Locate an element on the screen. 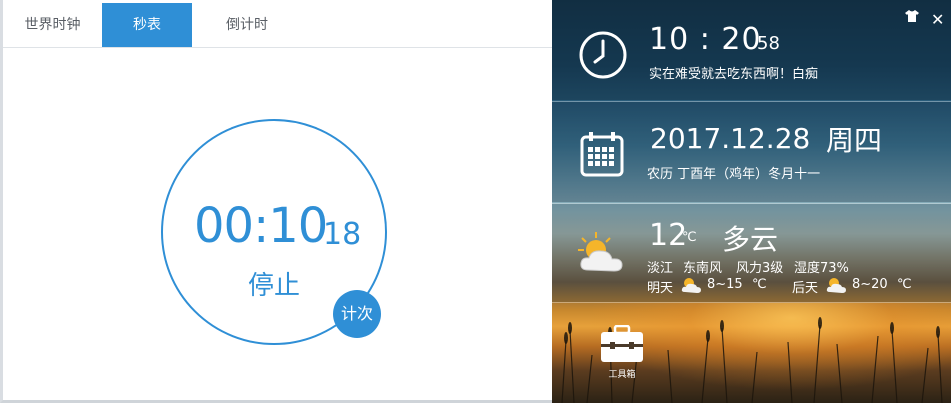 This screenshot has height=403, width=951. skin-shirt-icon is located at coordinates (912, 16).